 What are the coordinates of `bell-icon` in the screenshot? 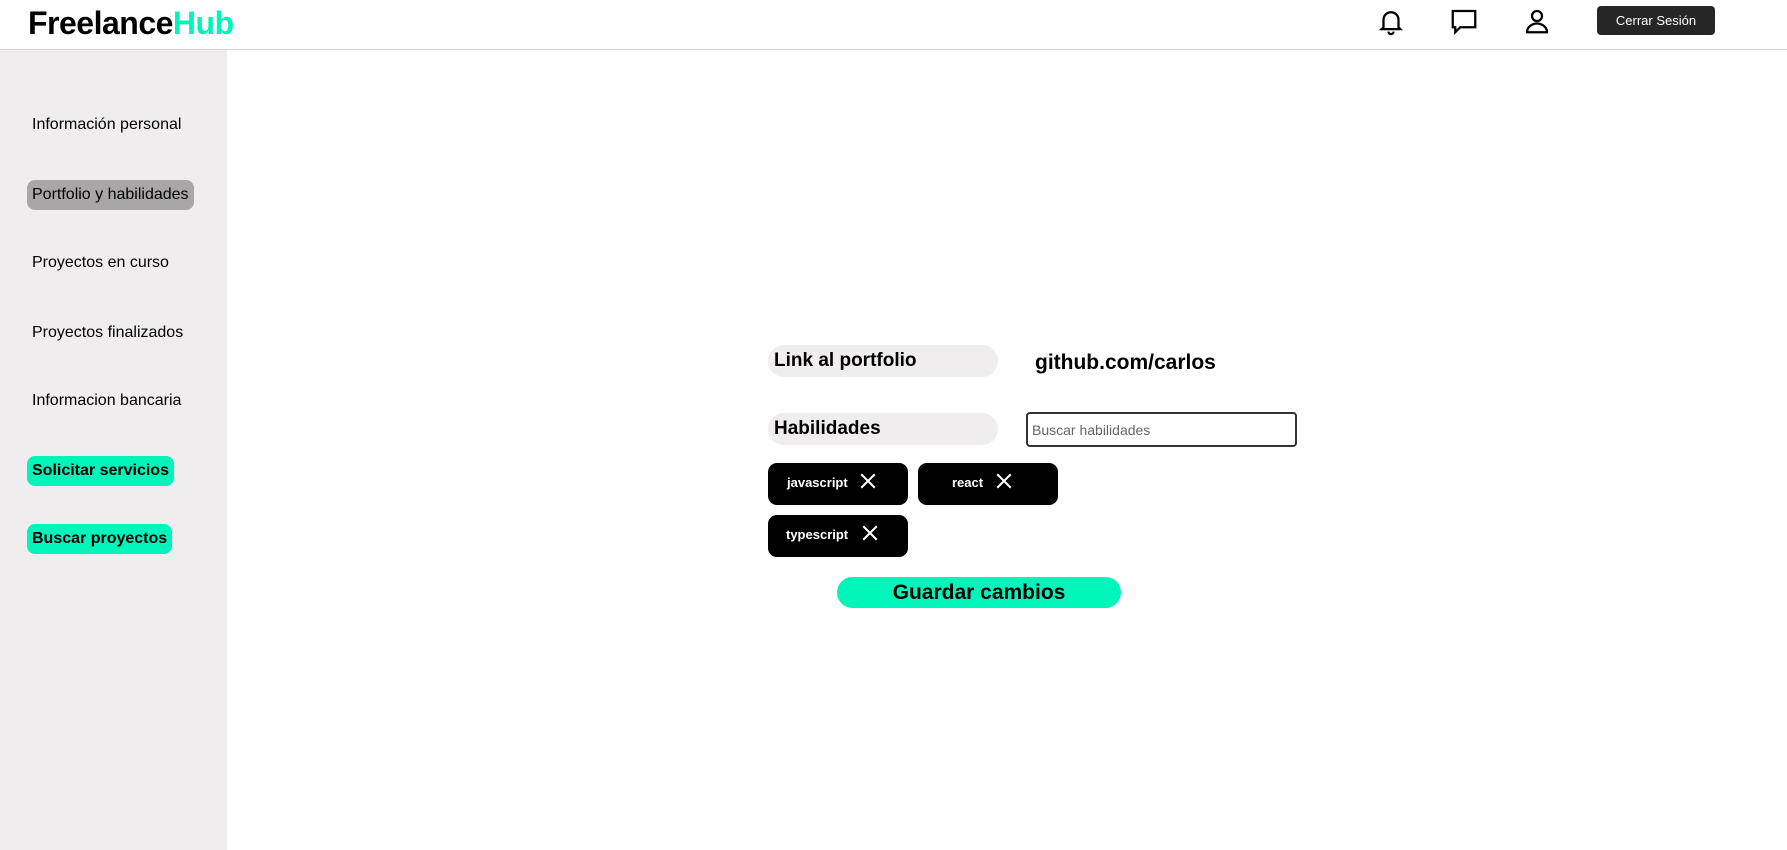 It's located at (1391, 21).